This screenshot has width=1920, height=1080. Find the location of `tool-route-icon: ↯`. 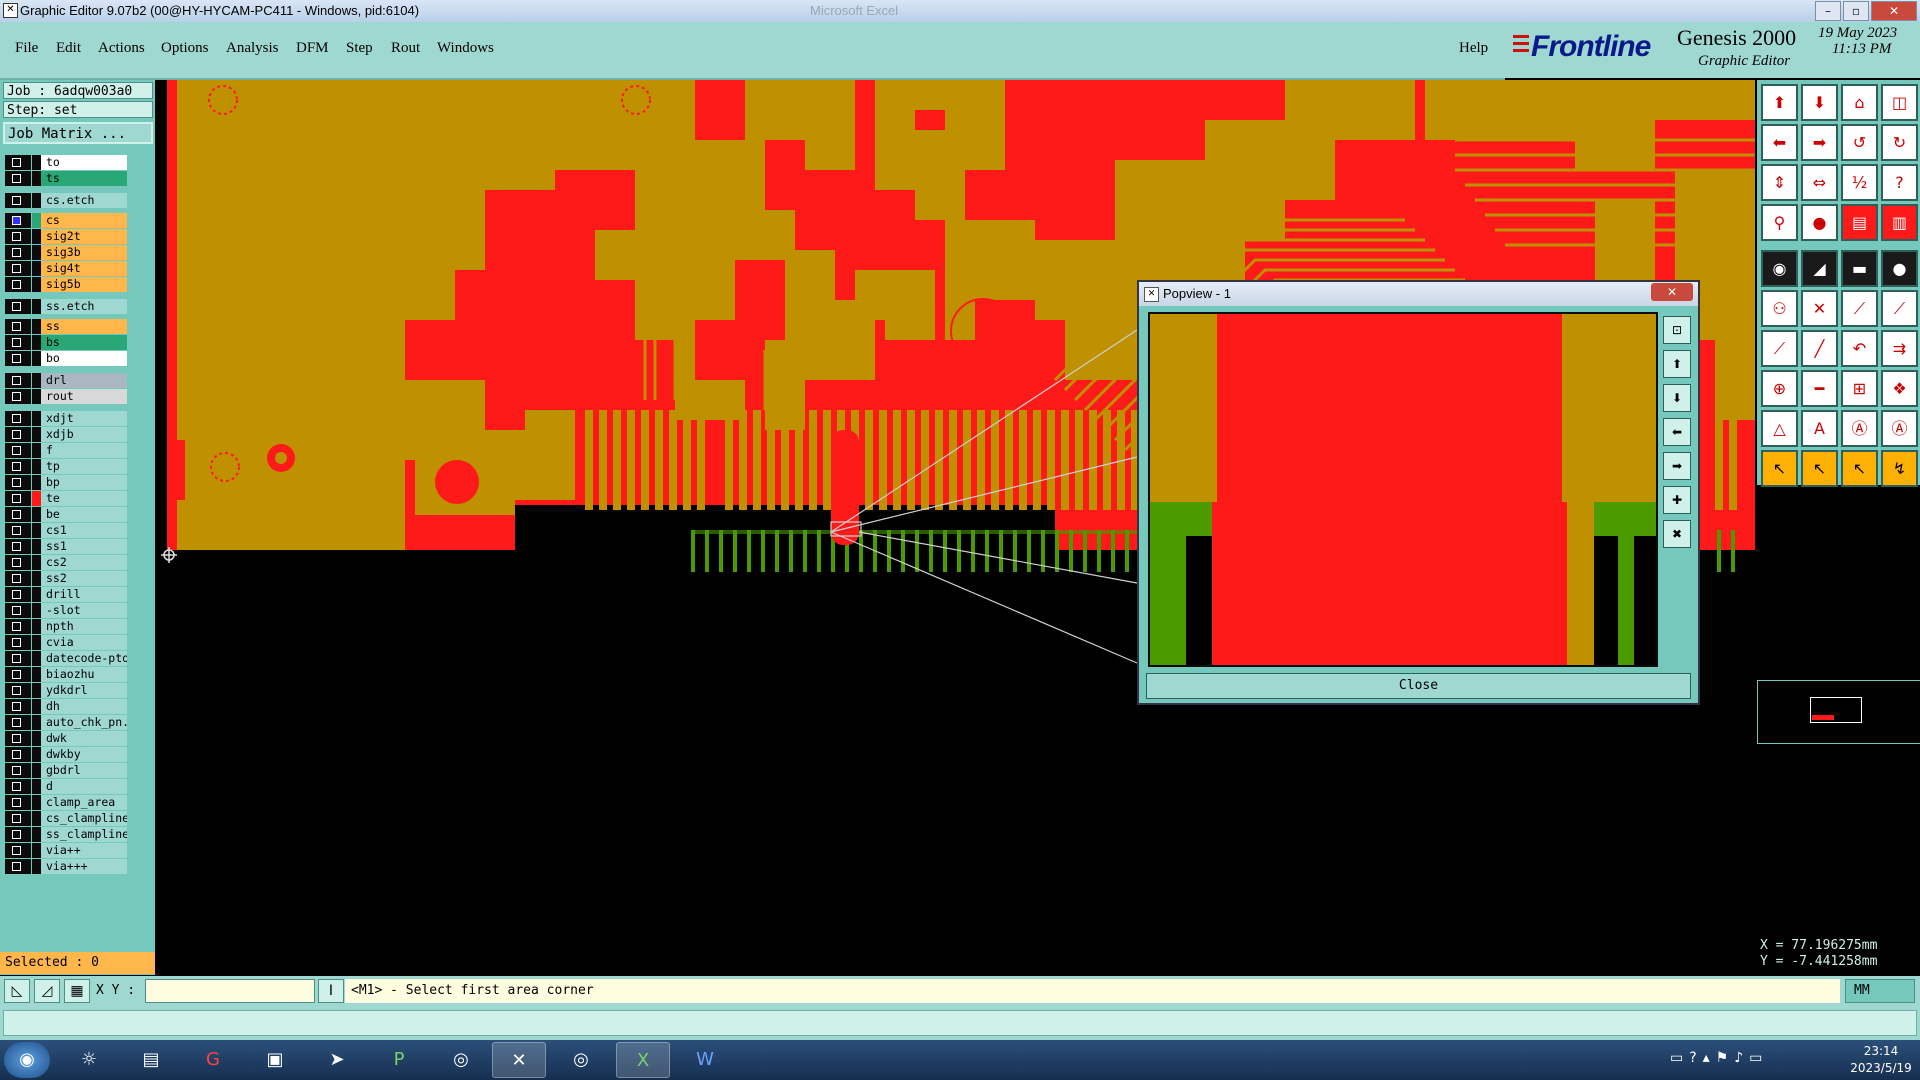

tool-route-icon: ↯ is located at coordinates (1899, 468).